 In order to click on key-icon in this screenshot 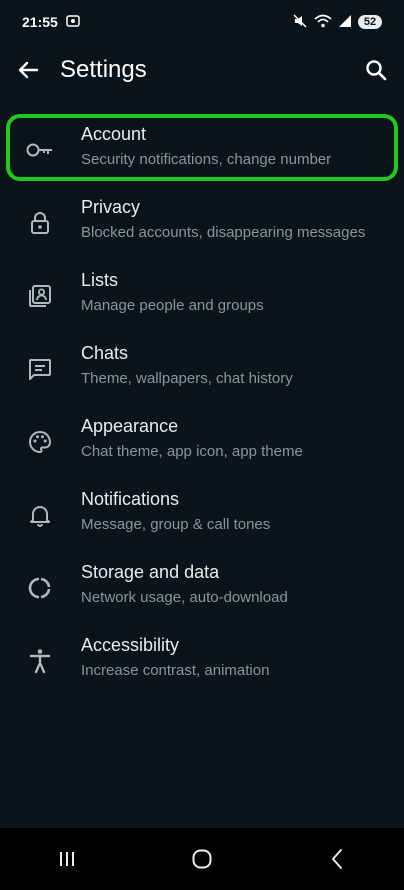, I will do `click(40, 150)`.